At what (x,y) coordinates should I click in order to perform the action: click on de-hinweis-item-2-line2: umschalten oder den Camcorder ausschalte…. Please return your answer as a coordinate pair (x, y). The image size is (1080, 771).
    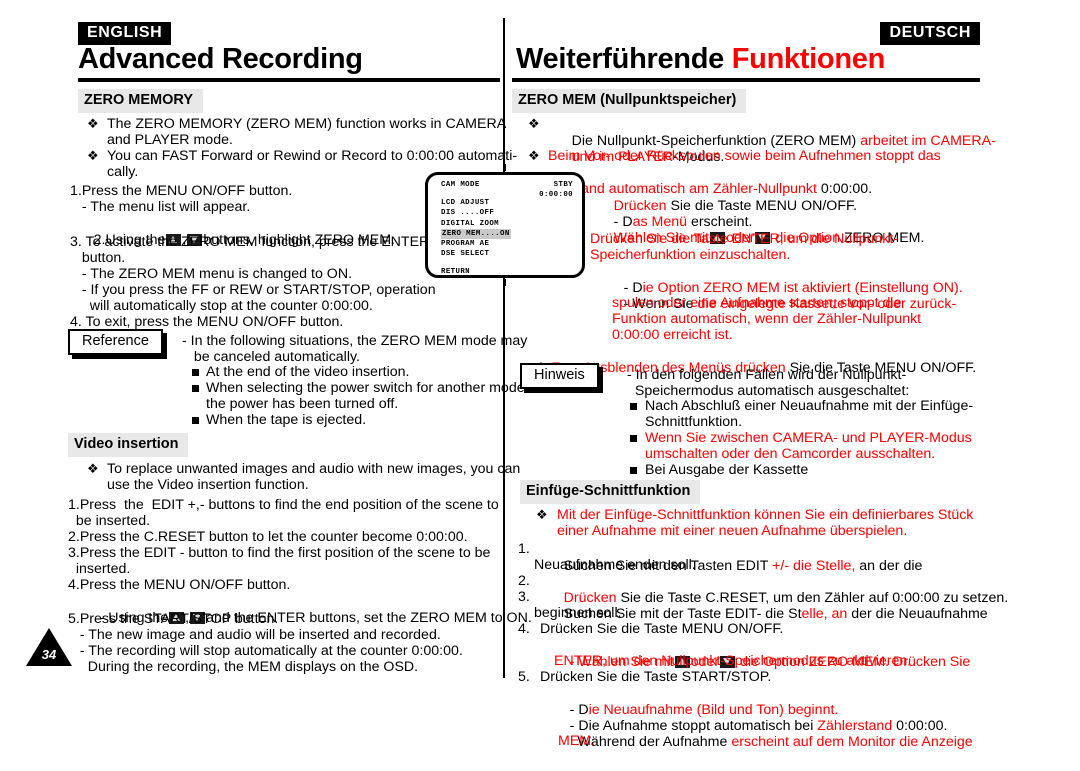
    Looking at the image, I should click on (790, 454).